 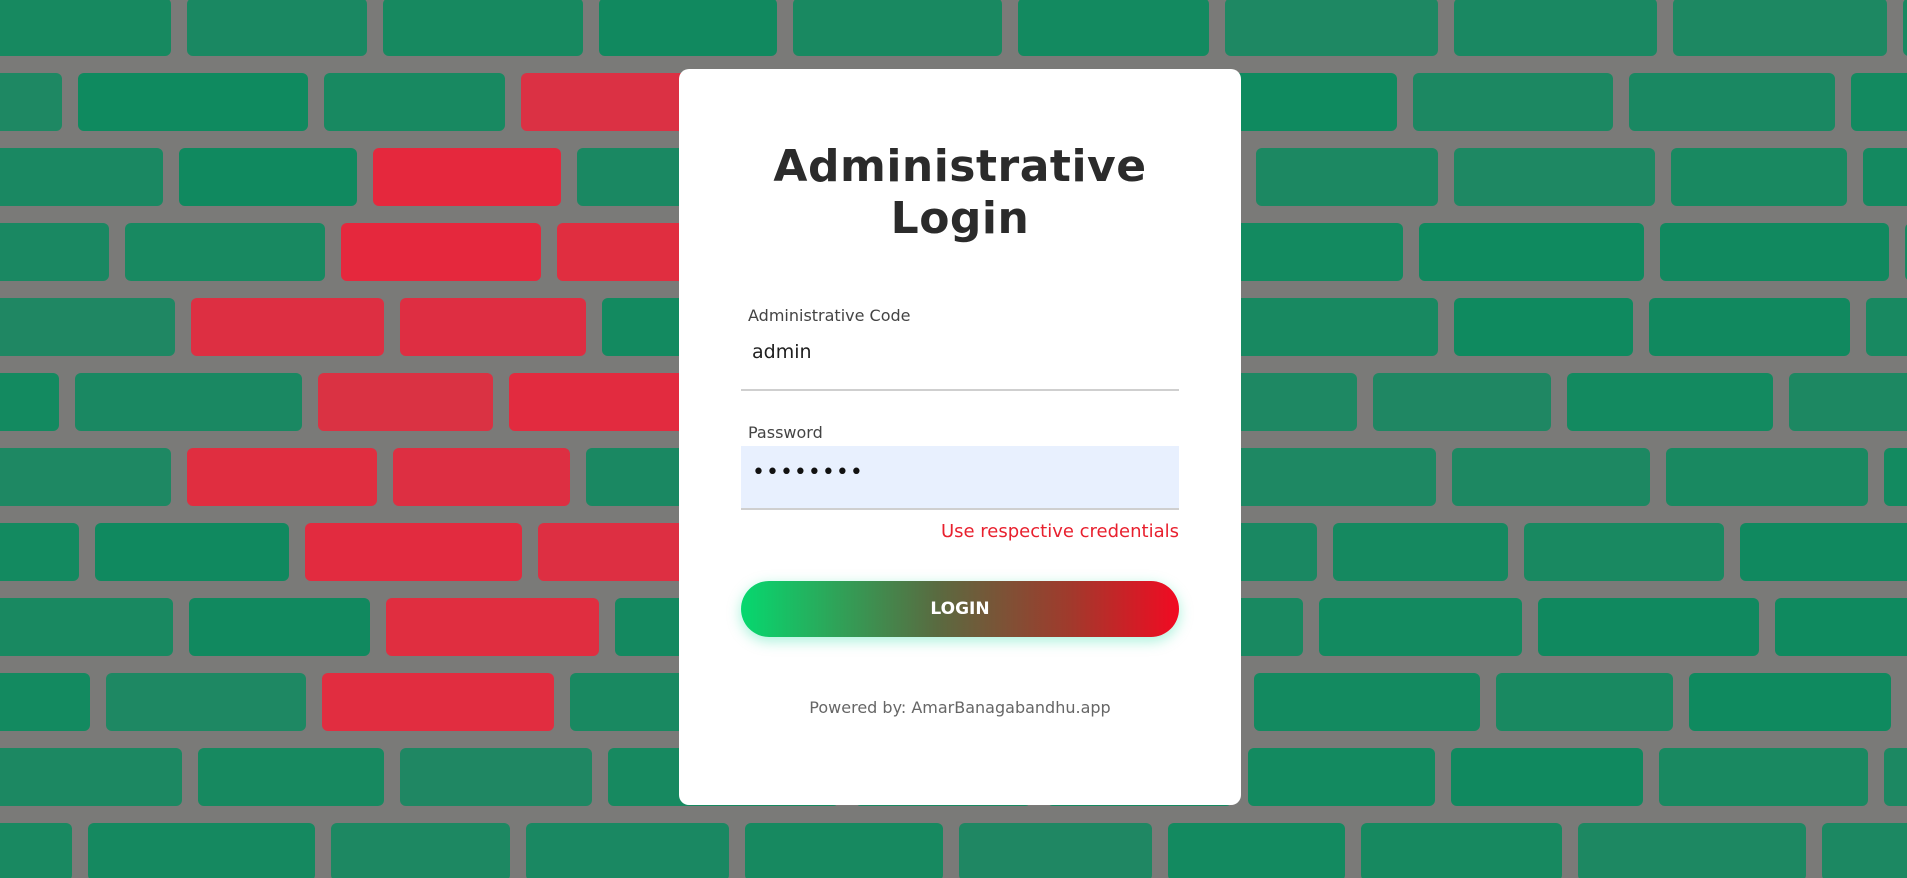 What do you see at coordinates (960, 218) in the screenshot?
I see `title-line-2: Login` at bounding box center [960, 218].